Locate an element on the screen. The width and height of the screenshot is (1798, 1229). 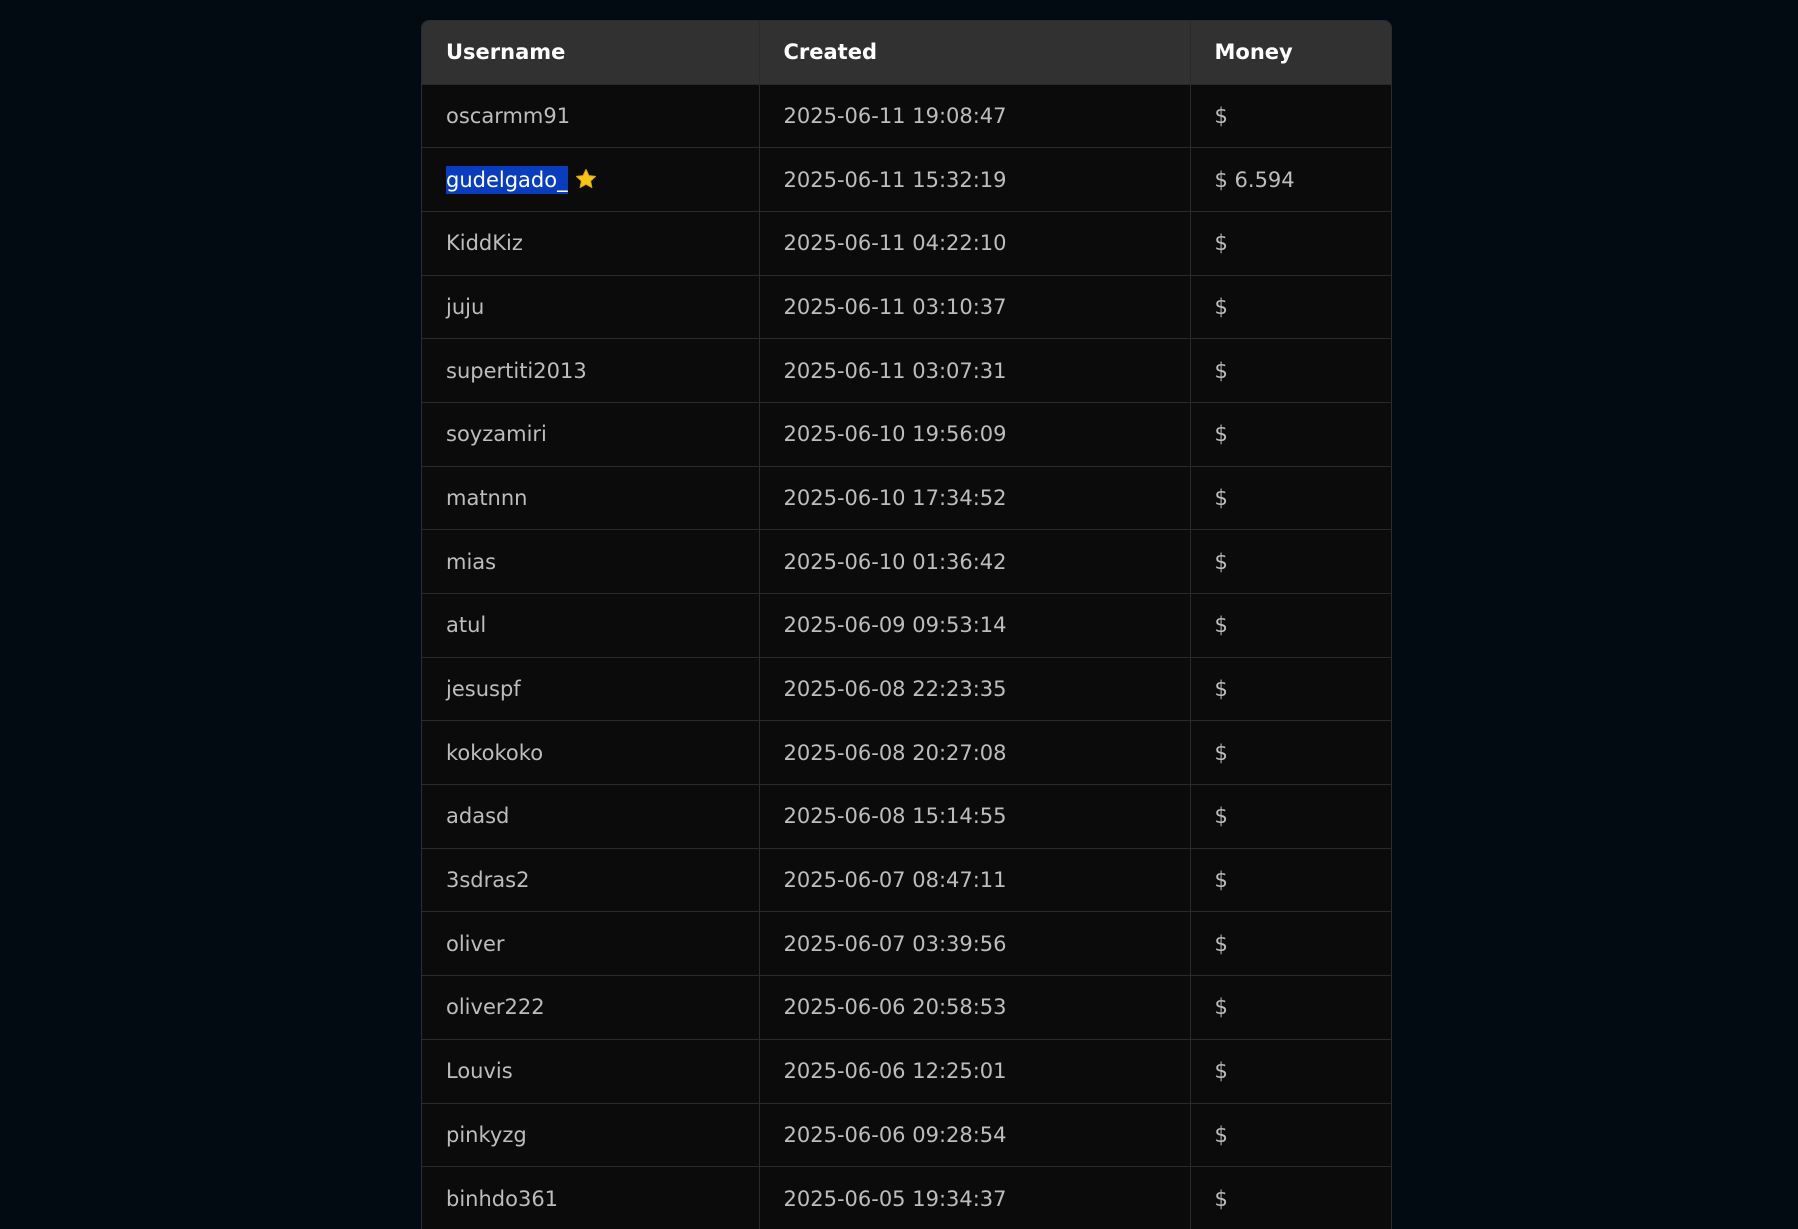
cell-created: 2025-06-07 03:39:56 is located at coordinates (975, 944).